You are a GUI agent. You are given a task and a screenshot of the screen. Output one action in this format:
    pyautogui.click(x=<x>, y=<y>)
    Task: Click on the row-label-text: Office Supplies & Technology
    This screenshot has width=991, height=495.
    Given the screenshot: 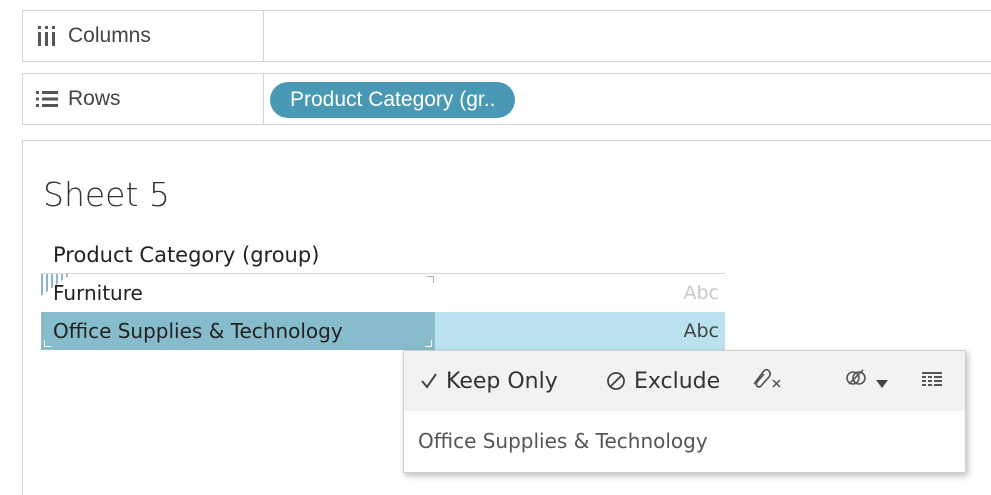 What is the action you would take?
    pyautogui.click(x=198, y=331)
    